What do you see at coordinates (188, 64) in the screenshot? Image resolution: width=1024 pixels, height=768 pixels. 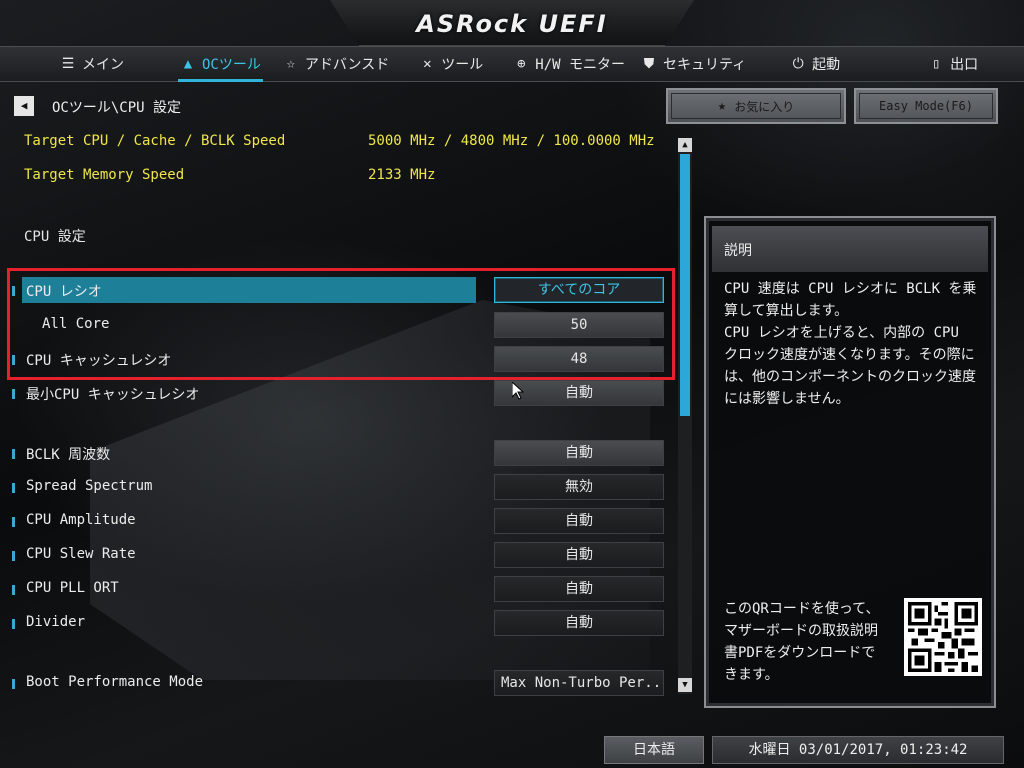 I see `rocket-icon: ▲` at bounding box center [188, 64].